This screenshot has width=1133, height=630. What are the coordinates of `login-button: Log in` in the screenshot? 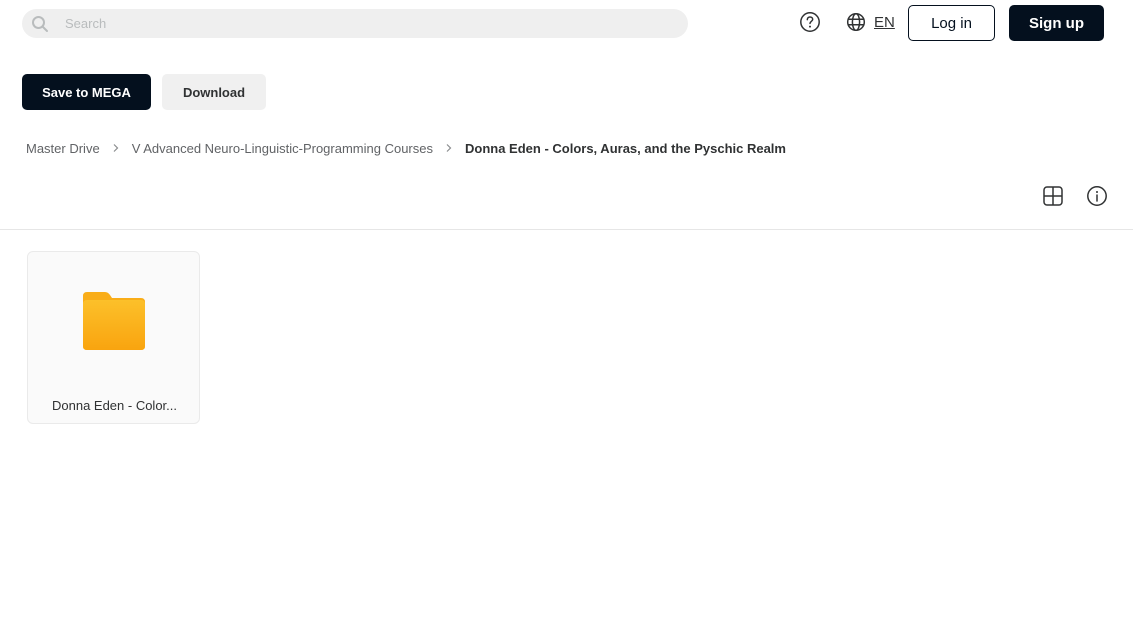 It's located at (951, 23).